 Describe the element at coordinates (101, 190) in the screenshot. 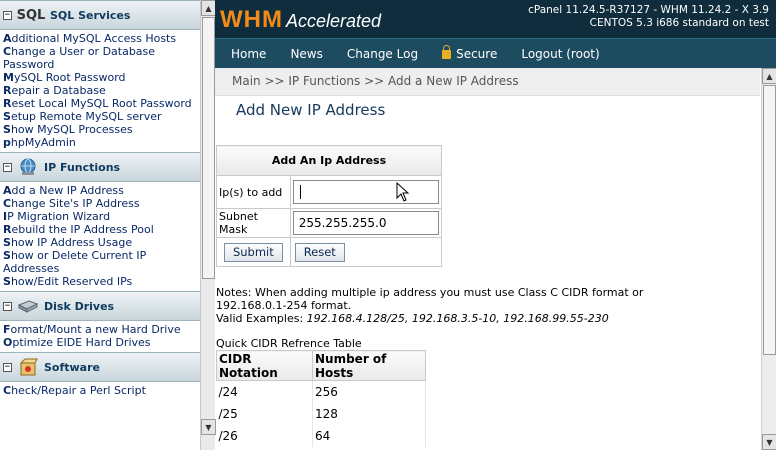

I see `sidebar-link: Add a New IP Address` at that location.